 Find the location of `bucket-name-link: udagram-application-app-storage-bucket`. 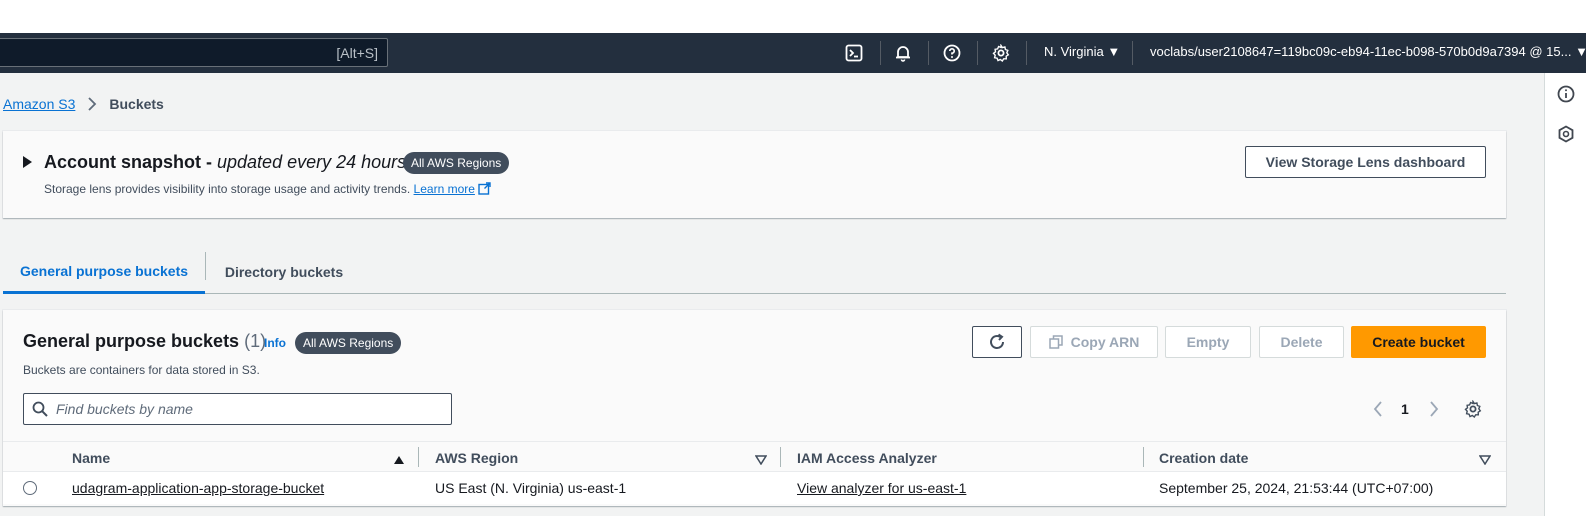

bucket-name-link: udagram-application-app-storage-bucket is located at coordinates (198, 488).